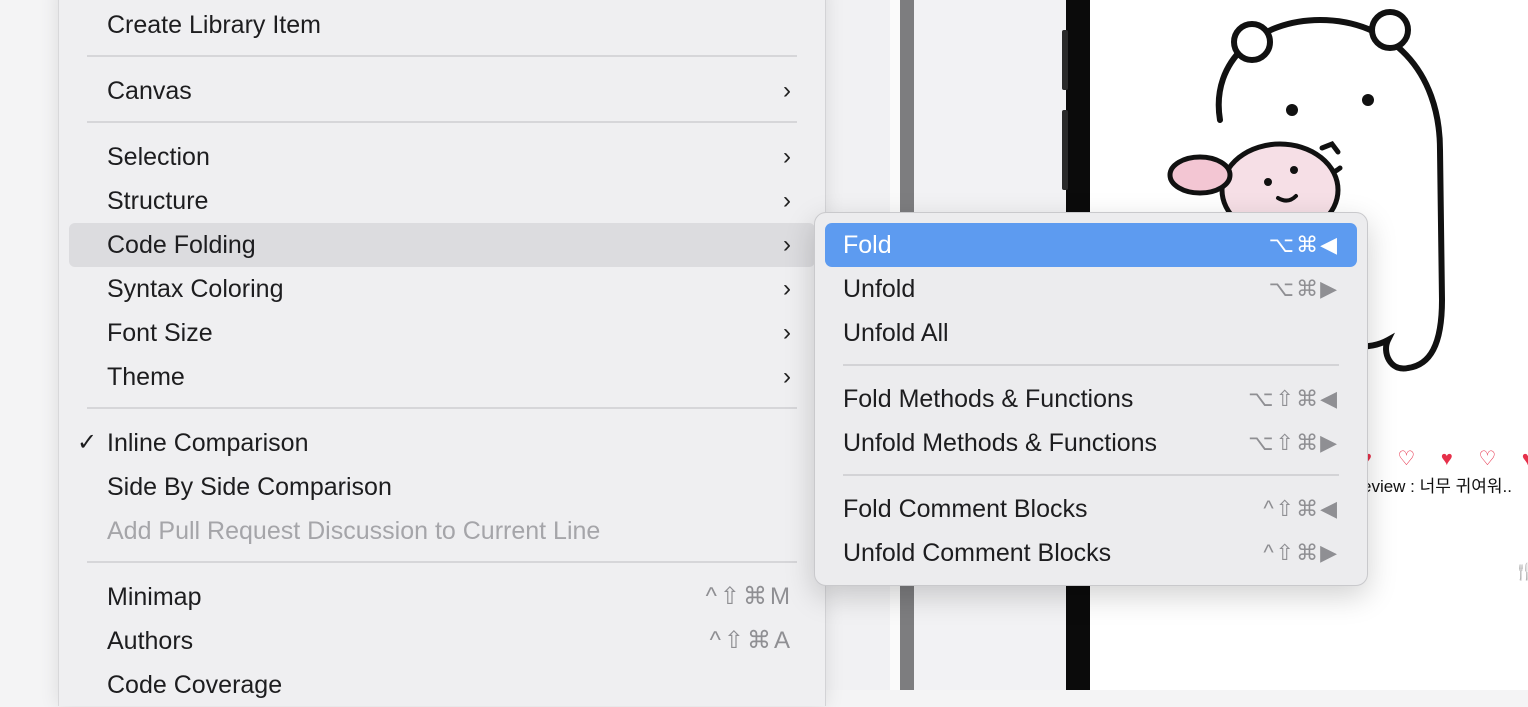 This screenshot has width=1528, height=707. Describe the element at coordinates (751, 640) in the screenshot. I see `menu-item-shortcut: ^⇧⌘A` at that location.